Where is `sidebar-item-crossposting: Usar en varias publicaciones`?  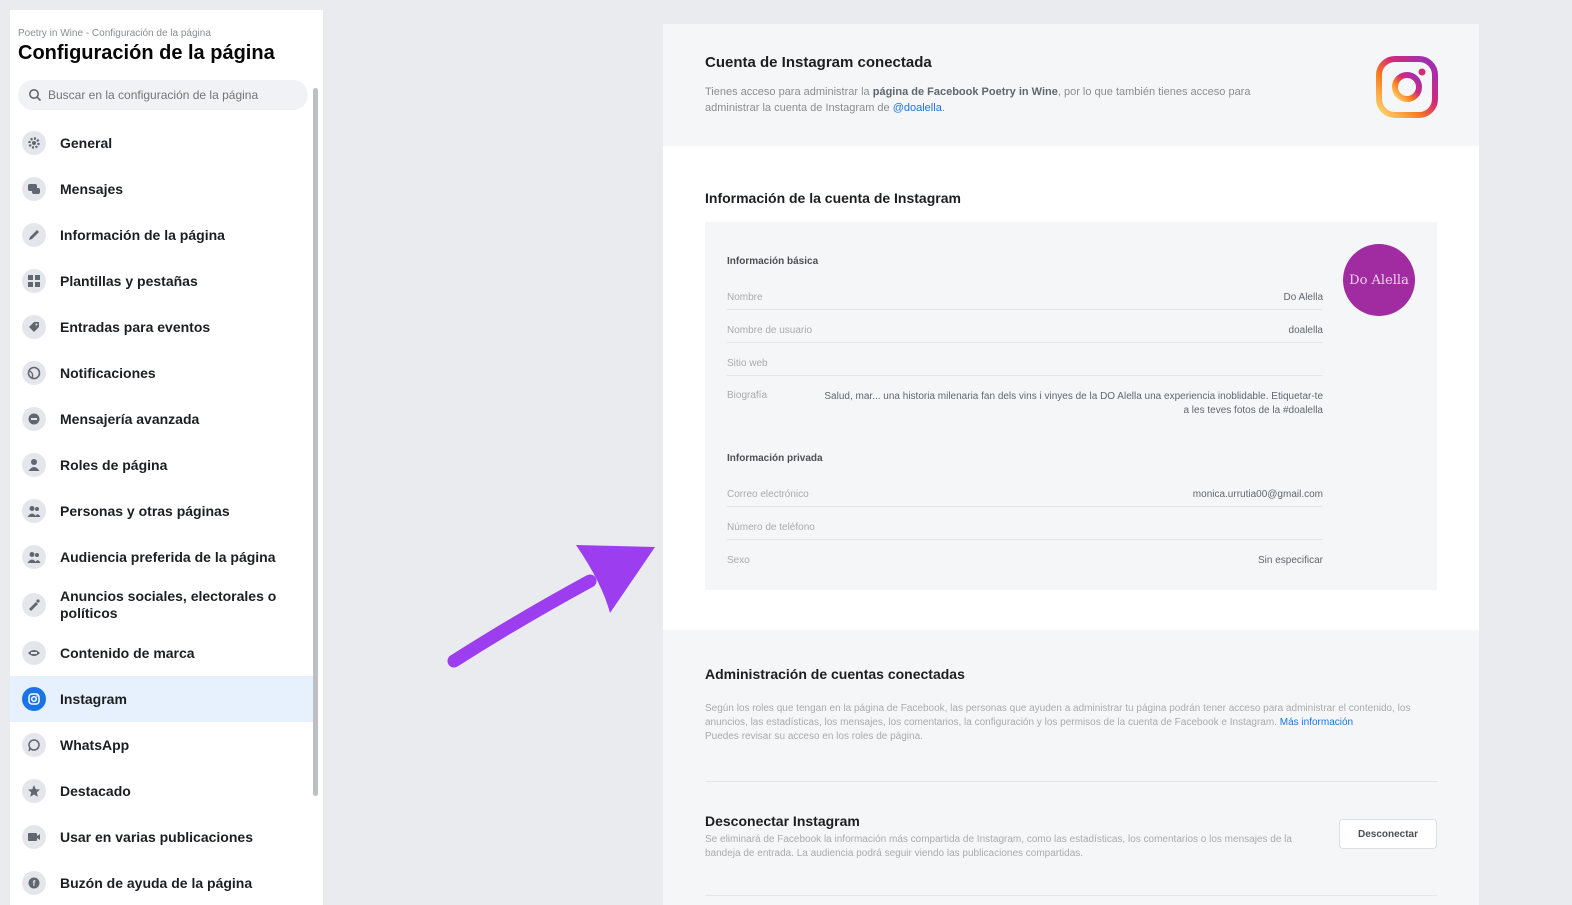
sidebar-item-crossposting: Usar en varias publicaciones is located at coordinates (161, 837).